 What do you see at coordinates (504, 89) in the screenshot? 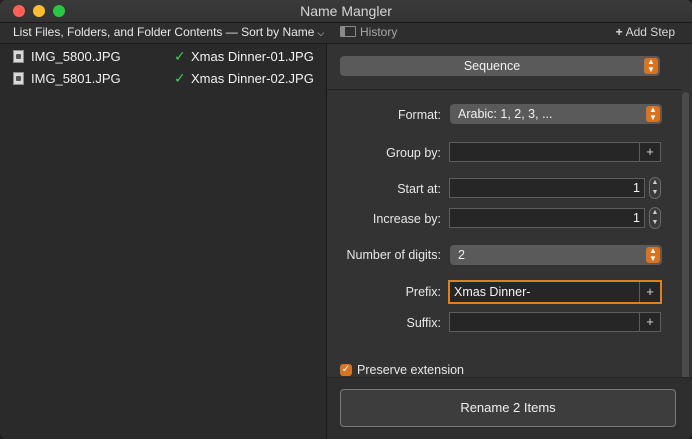
I see `divider` at bounding box center [504, 89].